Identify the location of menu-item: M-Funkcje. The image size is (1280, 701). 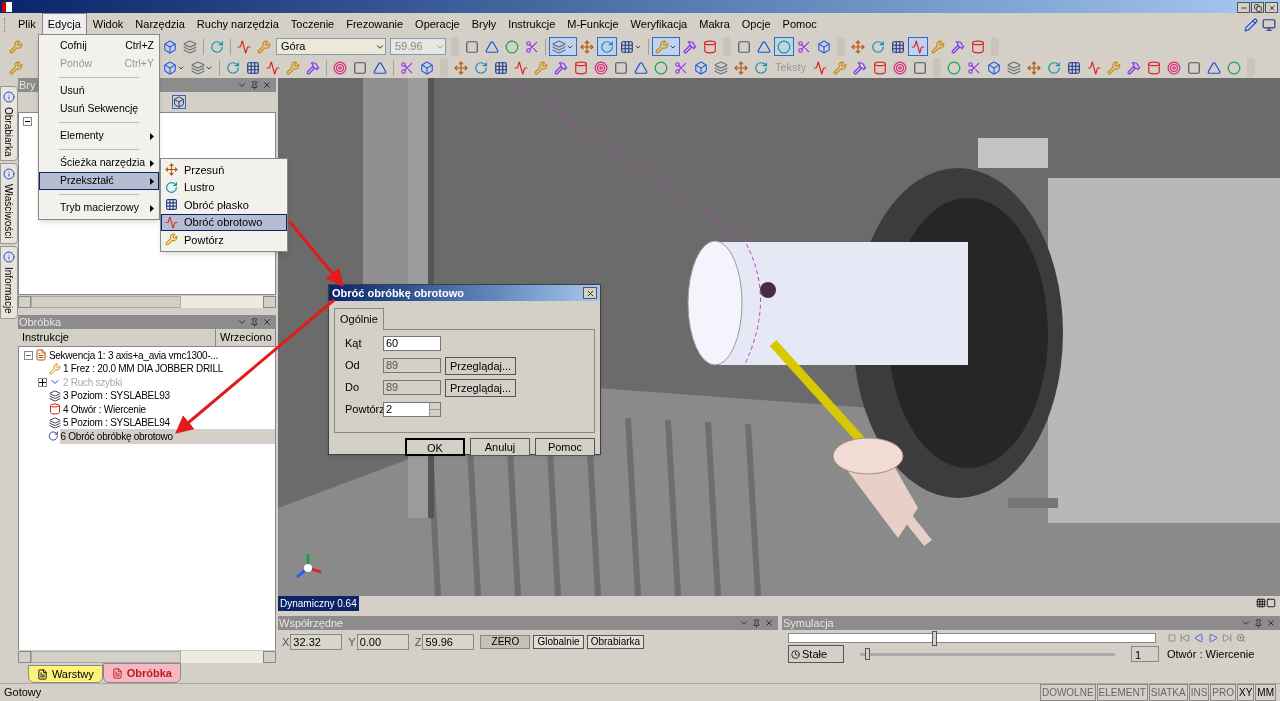
(593, 24).